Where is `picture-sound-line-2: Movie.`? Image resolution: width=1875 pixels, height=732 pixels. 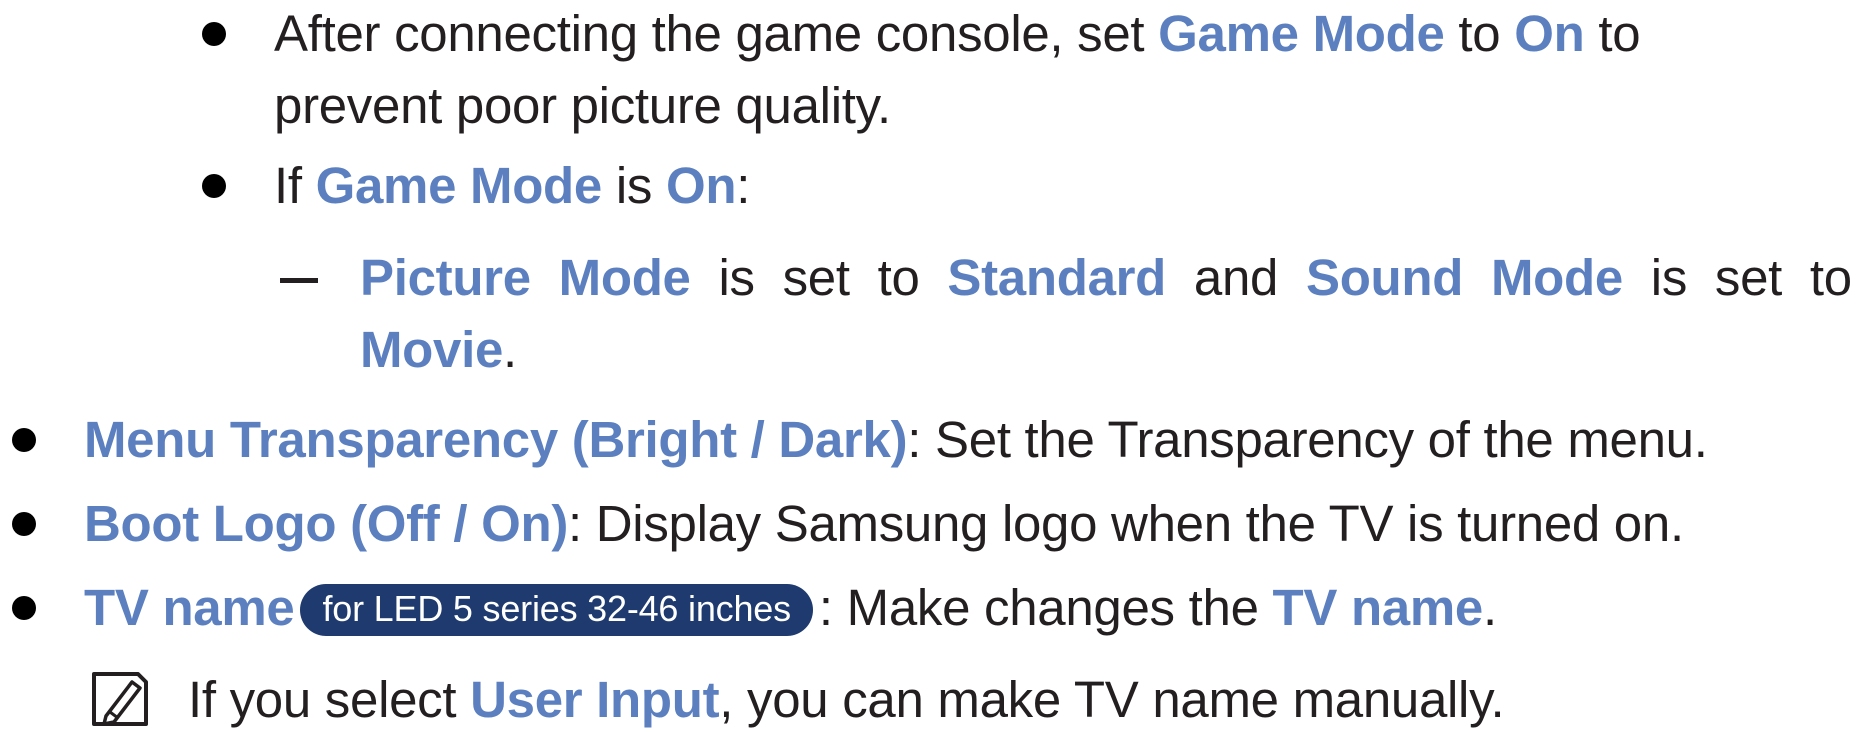
picture-sound-line-2: Movie. is located at coordinates (438, 350).